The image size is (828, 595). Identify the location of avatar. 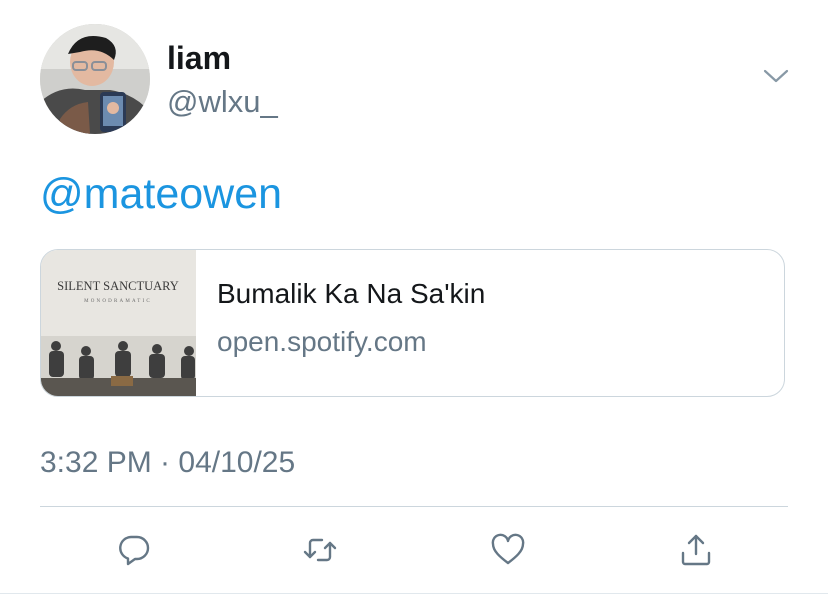
(95, 79).